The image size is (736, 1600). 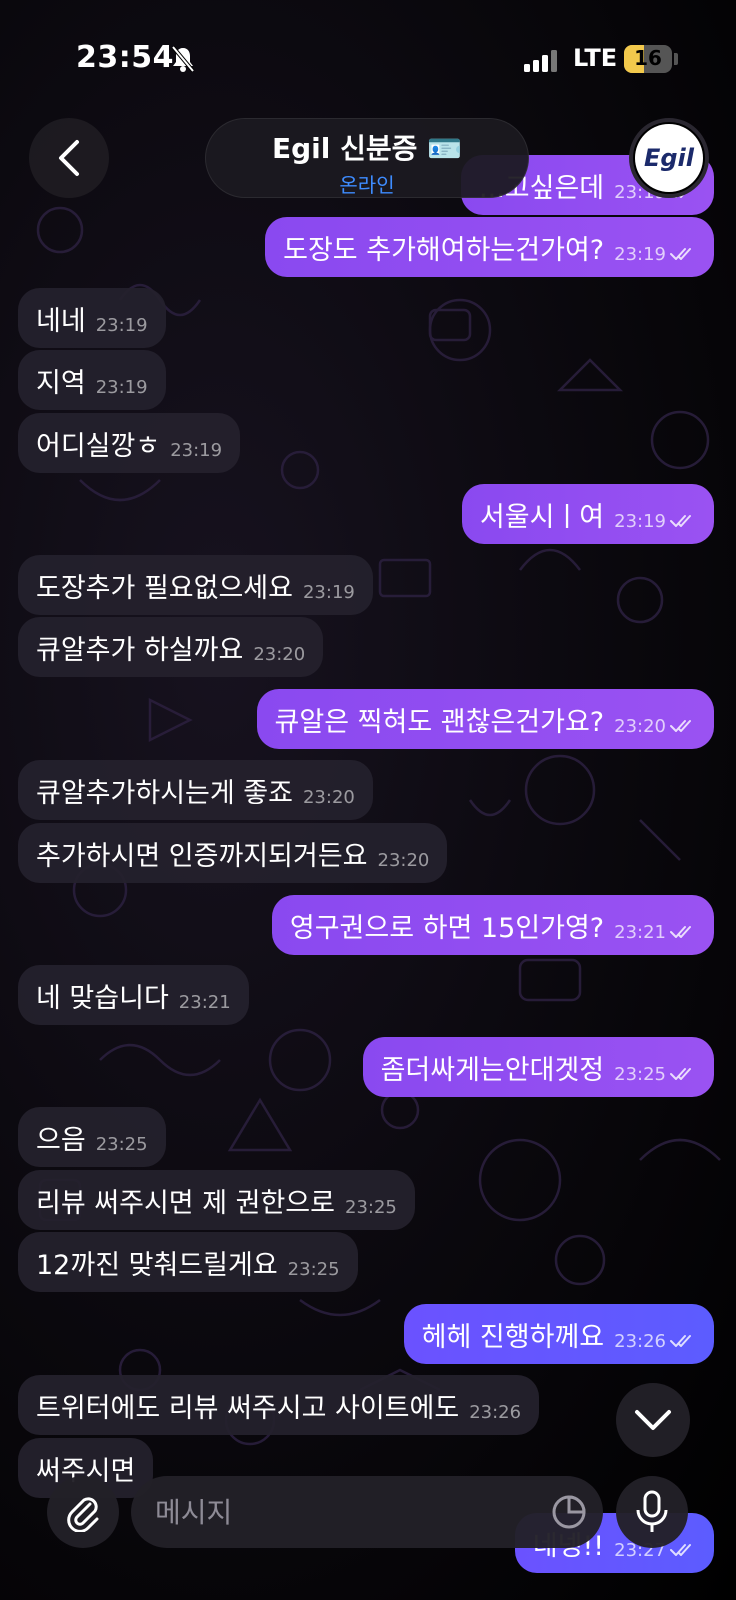 What do you see at coordinates (248, 1408) in the screenshot?
I see `message-text: 트위터에도 리뷰 써주시고 사이트에도` at bounding box center [248, 1408].